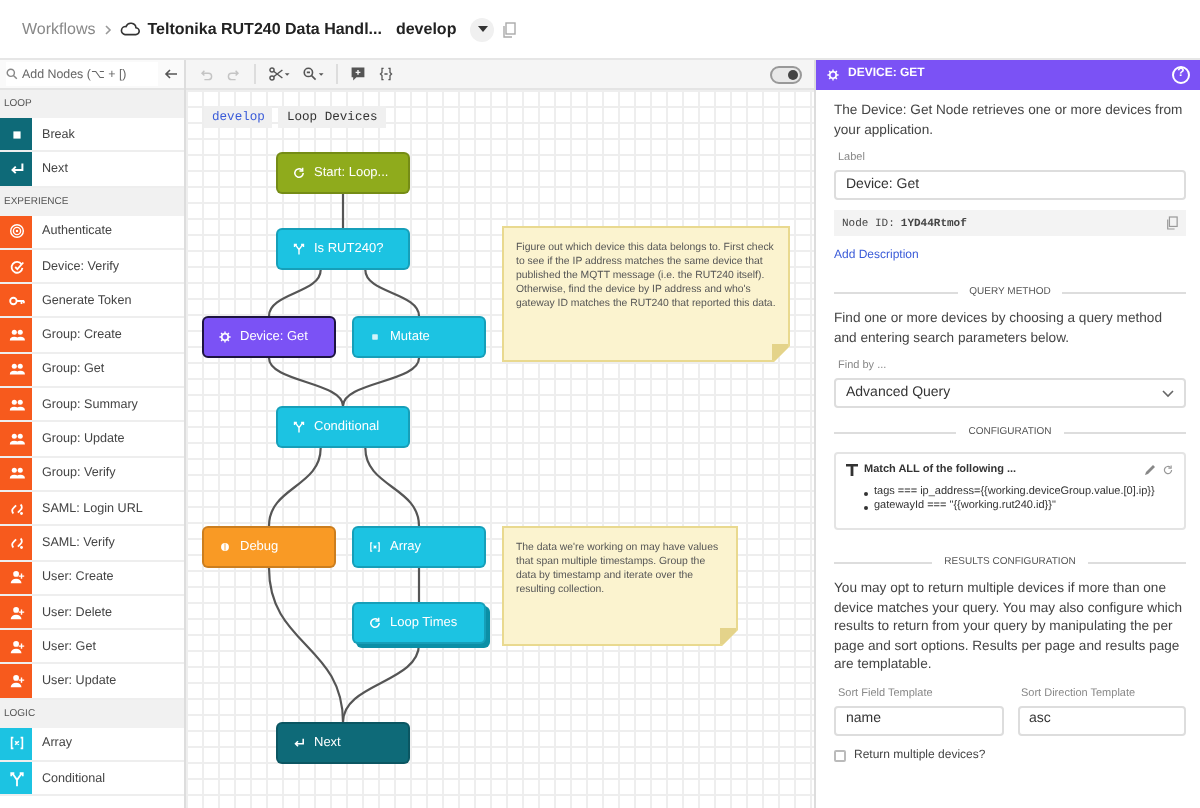 Image resolution: width=1200 pixels, height=808 pixels. Describe the element at coordinates (107, 29) in the screenshot. I see `chevron-right-icon` at that location.